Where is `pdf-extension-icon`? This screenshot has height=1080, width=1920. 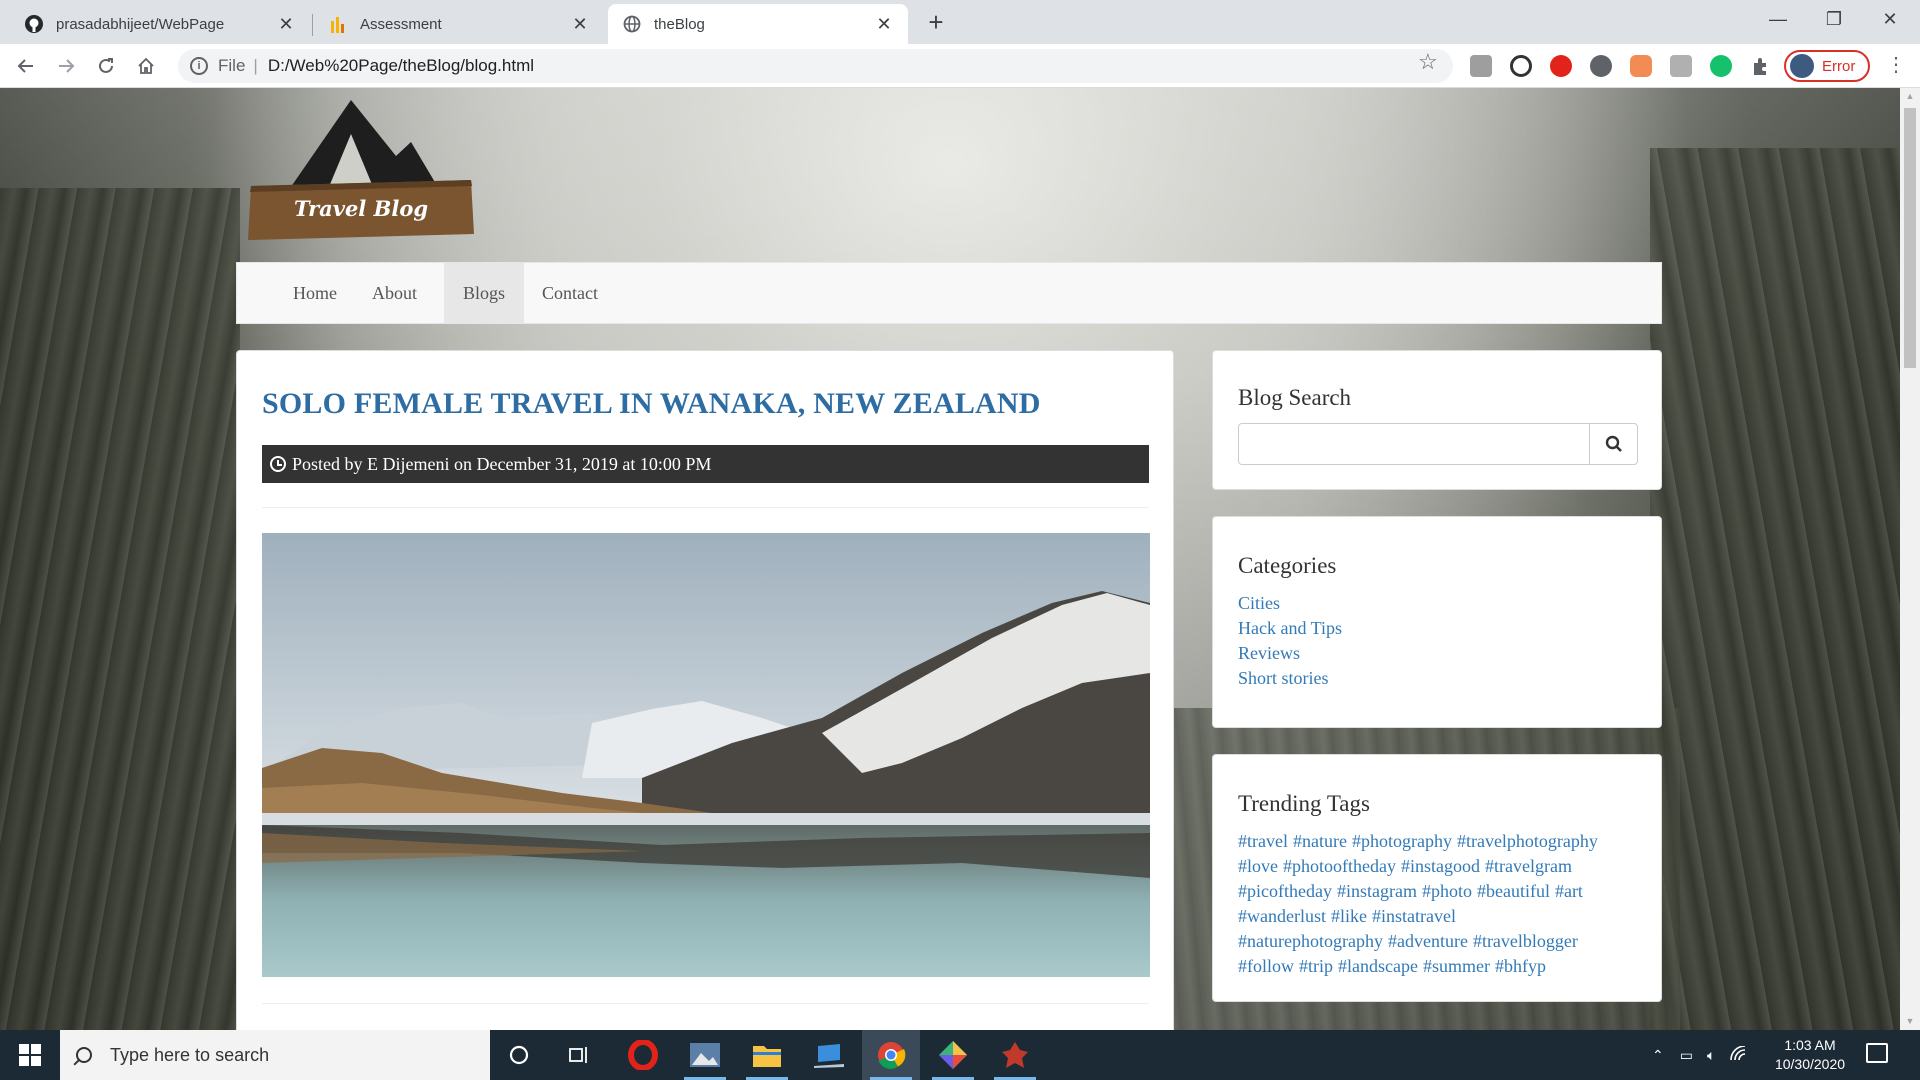
pdf-extension-icon is located at coordinates (1481, 66).